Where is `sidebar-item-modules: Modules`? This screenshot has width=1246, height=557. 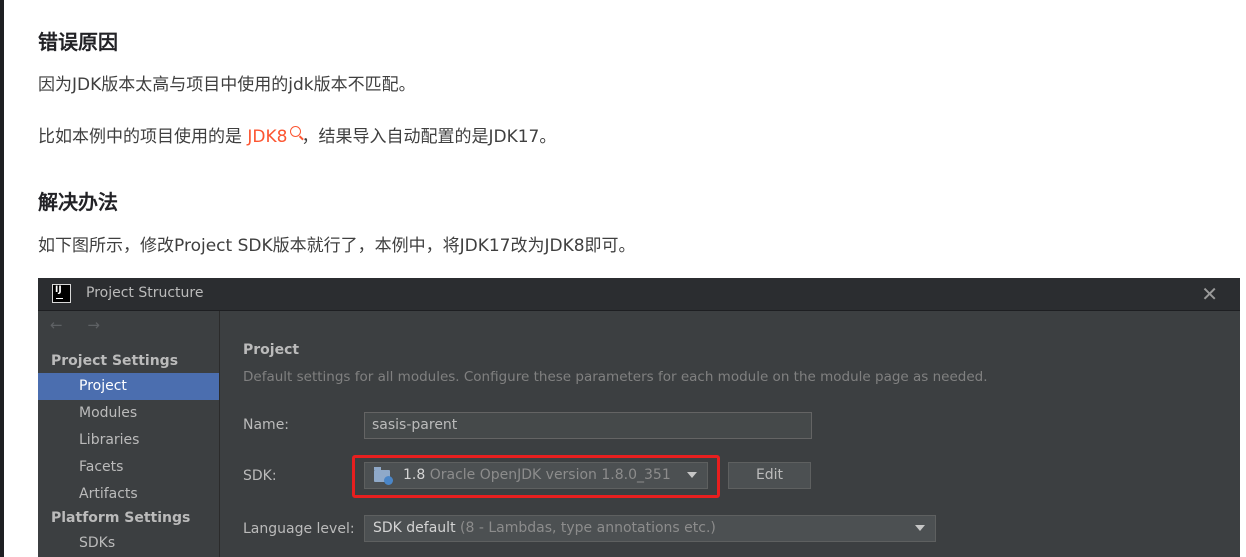
sidebar-item-modules: Modules is located at coordinates (128, 413).